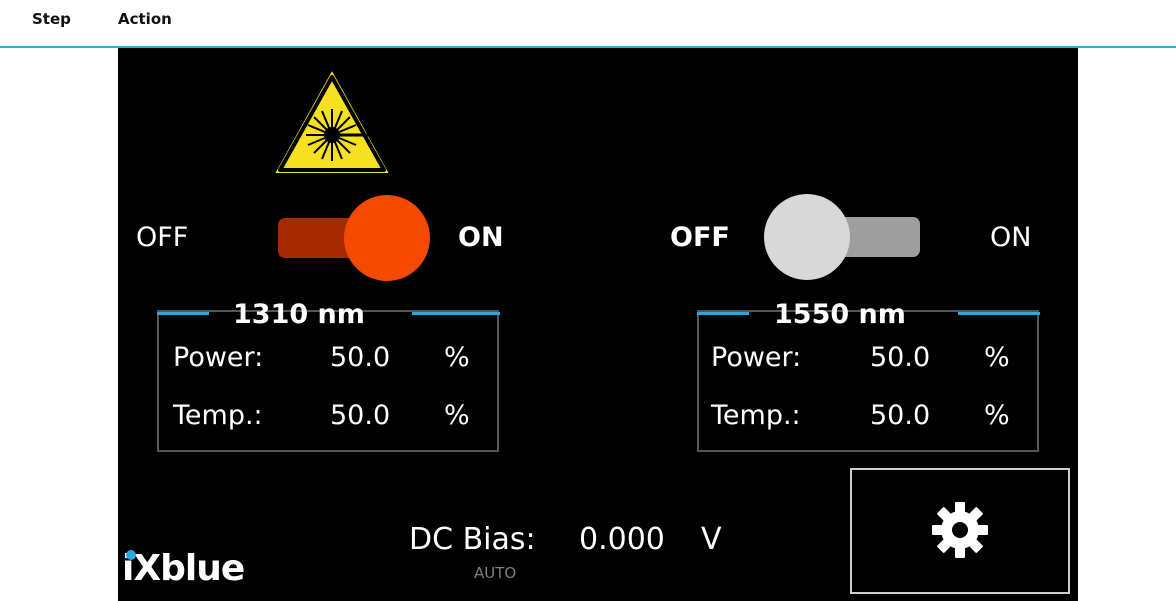 The height and width of the screenshot is (601, 1176). What do you see at coordinates (700, 237) in the screenshot?
I see `channel-2-off-label: OFF` at bounding box center [700, 237].